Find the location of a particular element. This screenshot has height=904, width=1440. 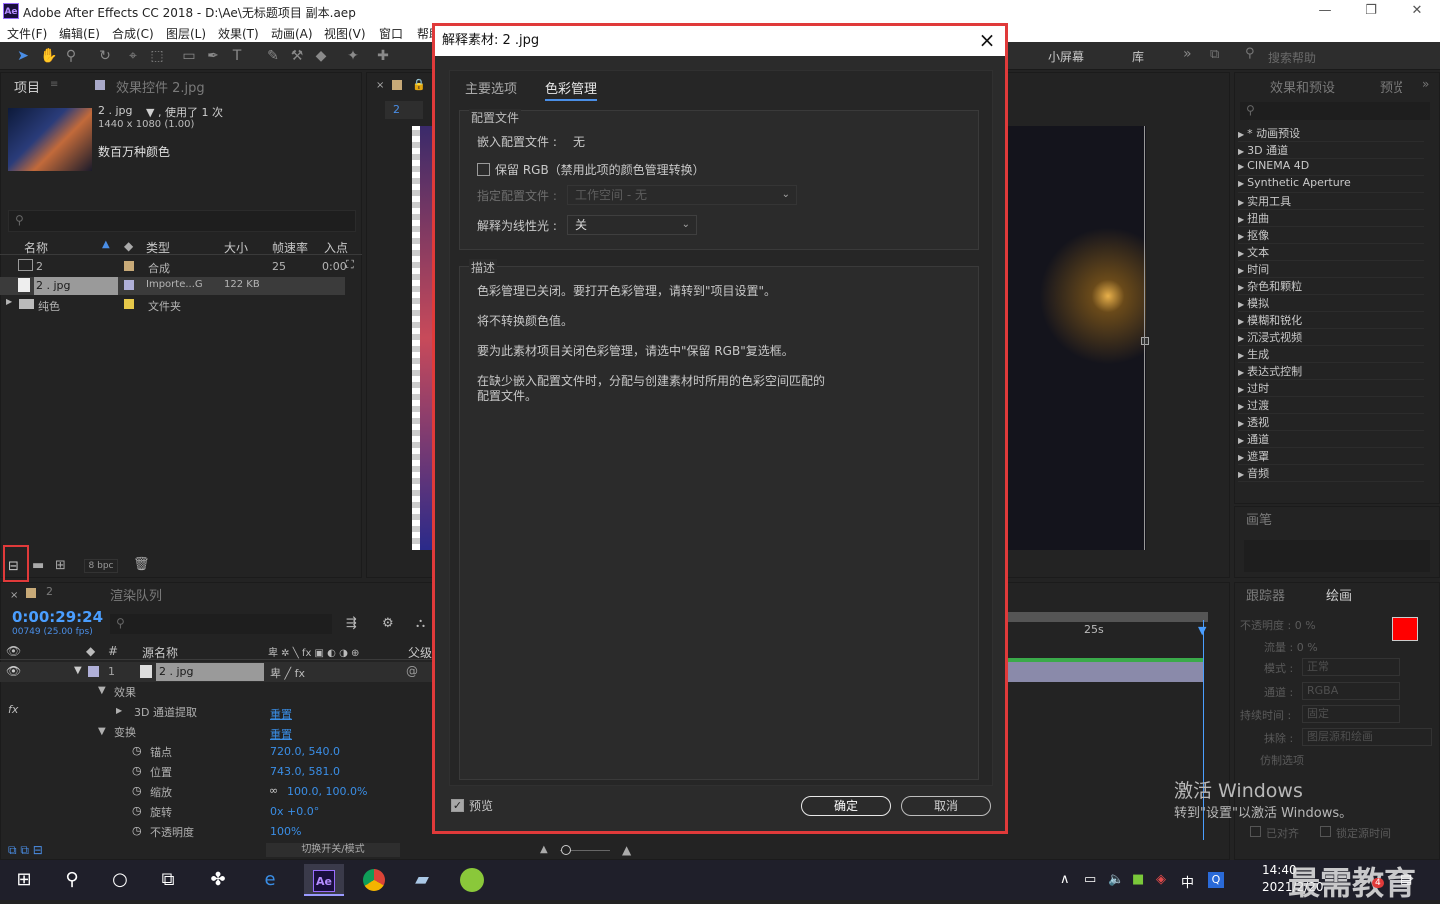

aligned-checkbox is located at coordinates (1255, 831).